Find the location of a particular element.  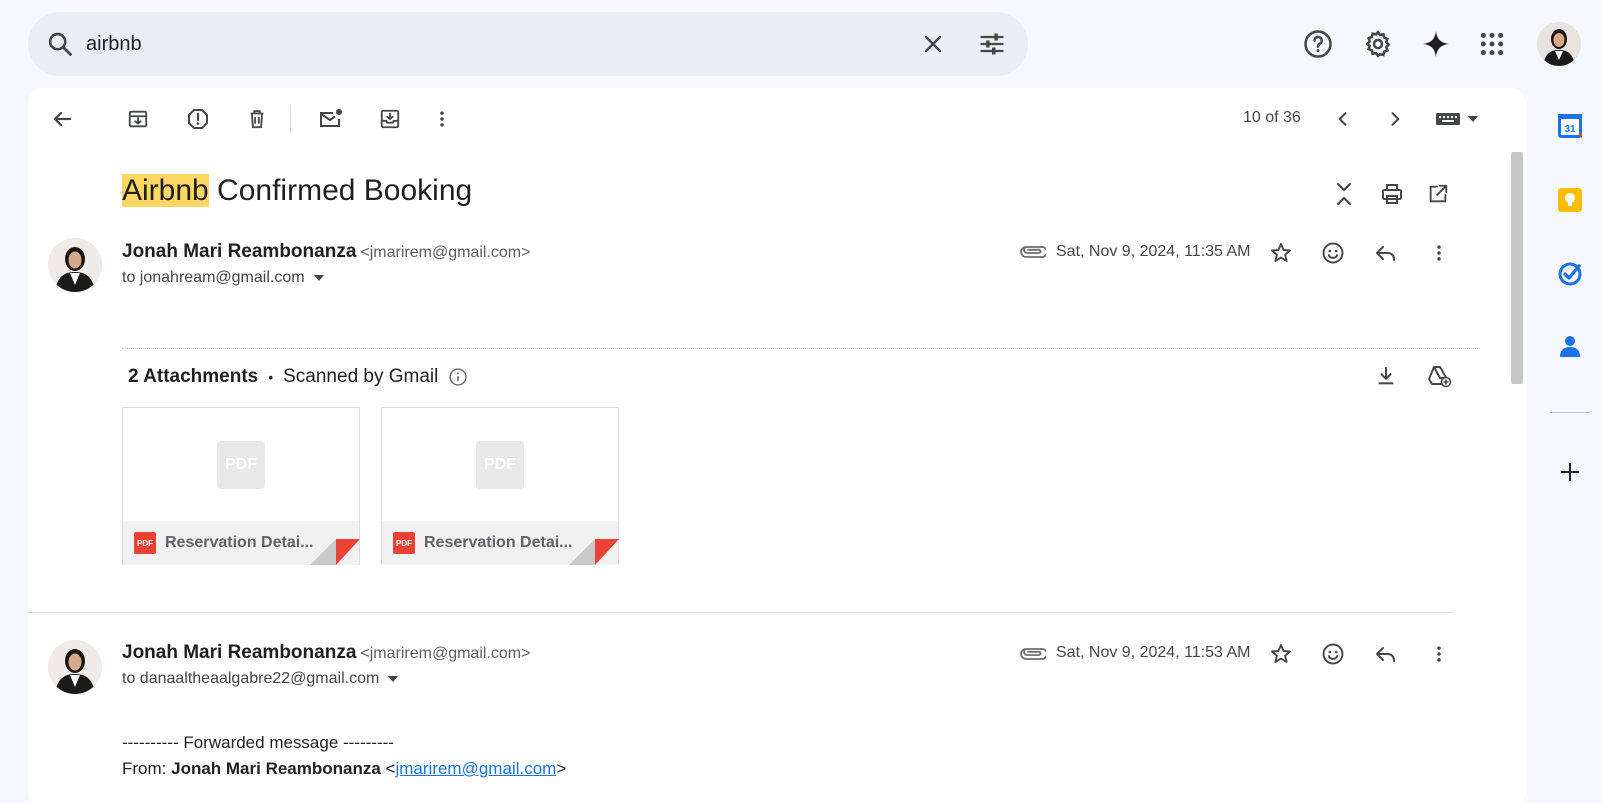

subject-highlight: Airbnb is located at coordinates (165, 190).